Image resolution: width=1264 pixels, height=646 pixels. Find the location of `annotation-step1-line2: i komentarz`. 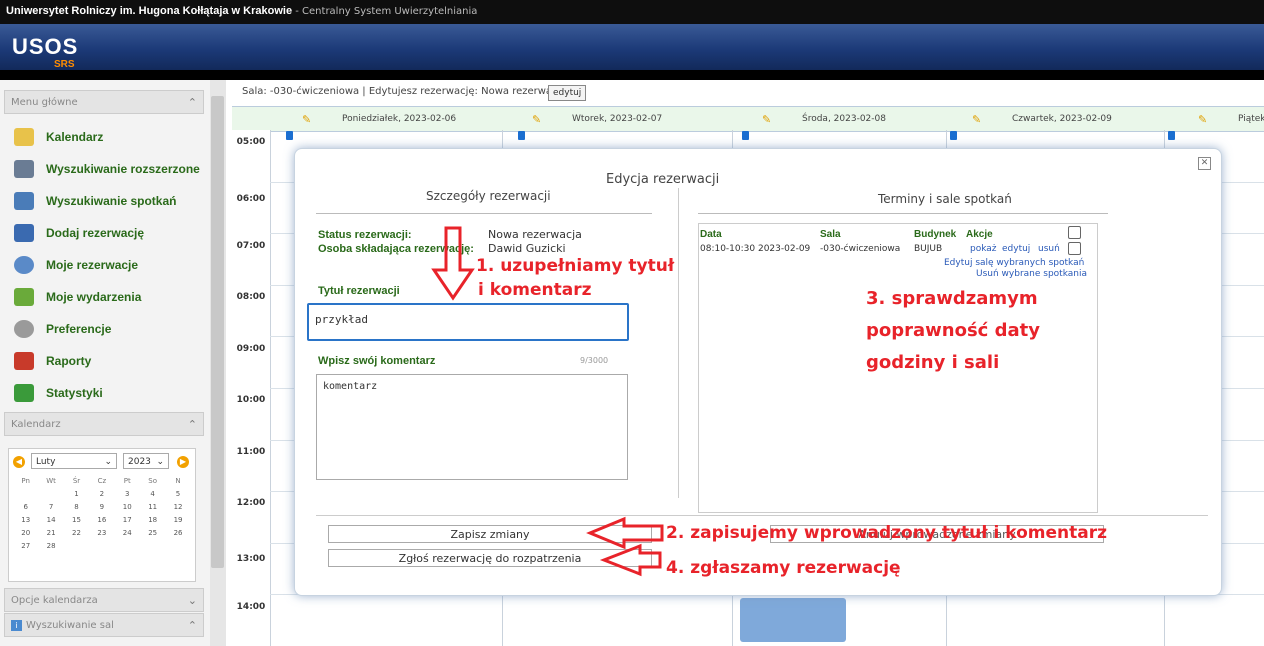

annotation-step1-line2: i komentarz is located at coordinates (535, 290).